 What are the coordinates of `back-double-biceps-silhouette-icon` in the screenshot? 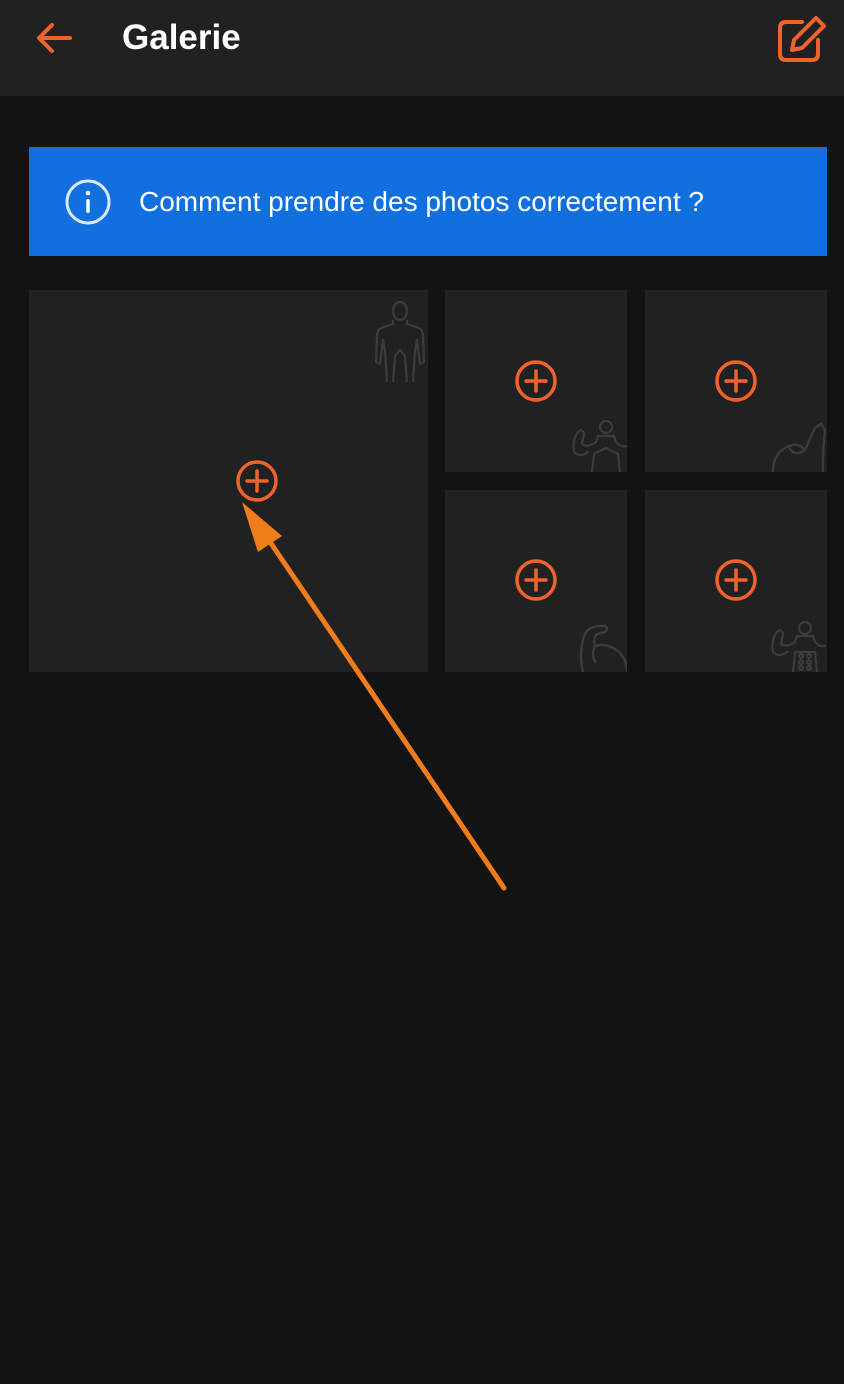 It's located at (599, 445).